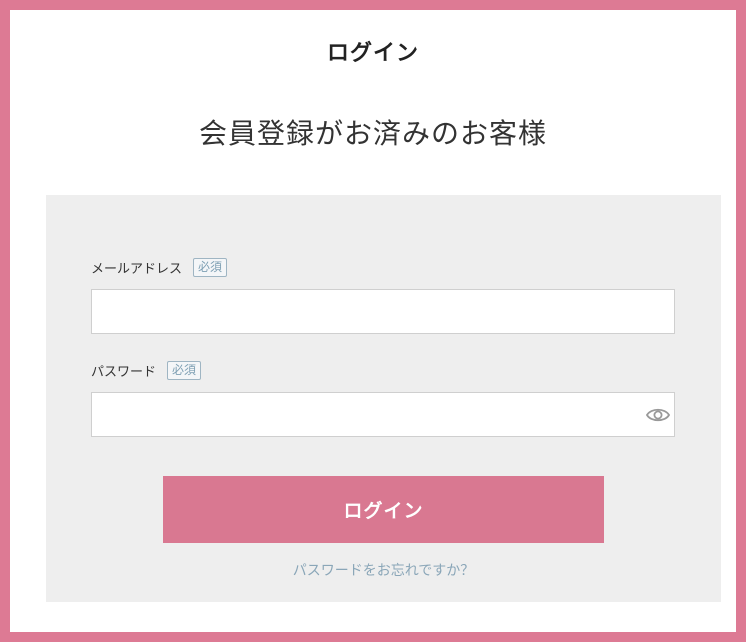  Describe the element at coordinates (372, 133) in the screenshot. I see `member-subtitle: 会員登録がお済みのお客様` at that location.